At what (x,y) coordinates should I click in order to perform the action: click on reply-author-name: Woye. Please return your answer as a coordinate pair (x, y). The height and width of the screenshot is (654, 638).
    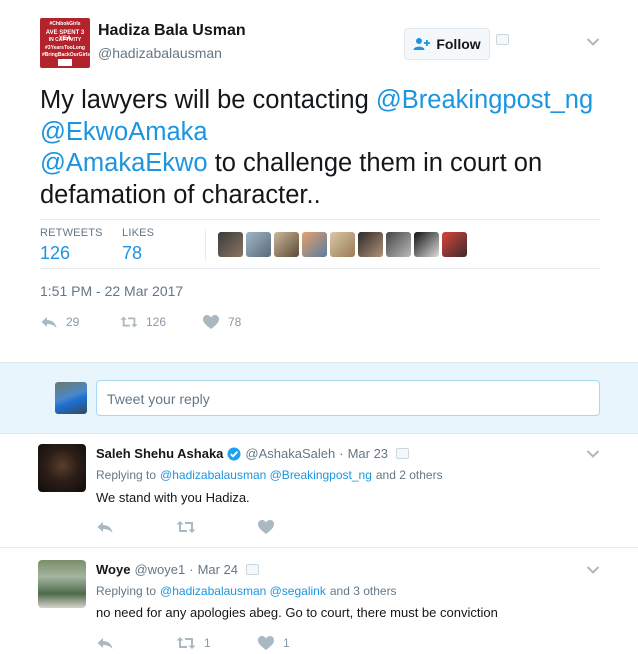
    Looking at the image, I should click on (113, 569).